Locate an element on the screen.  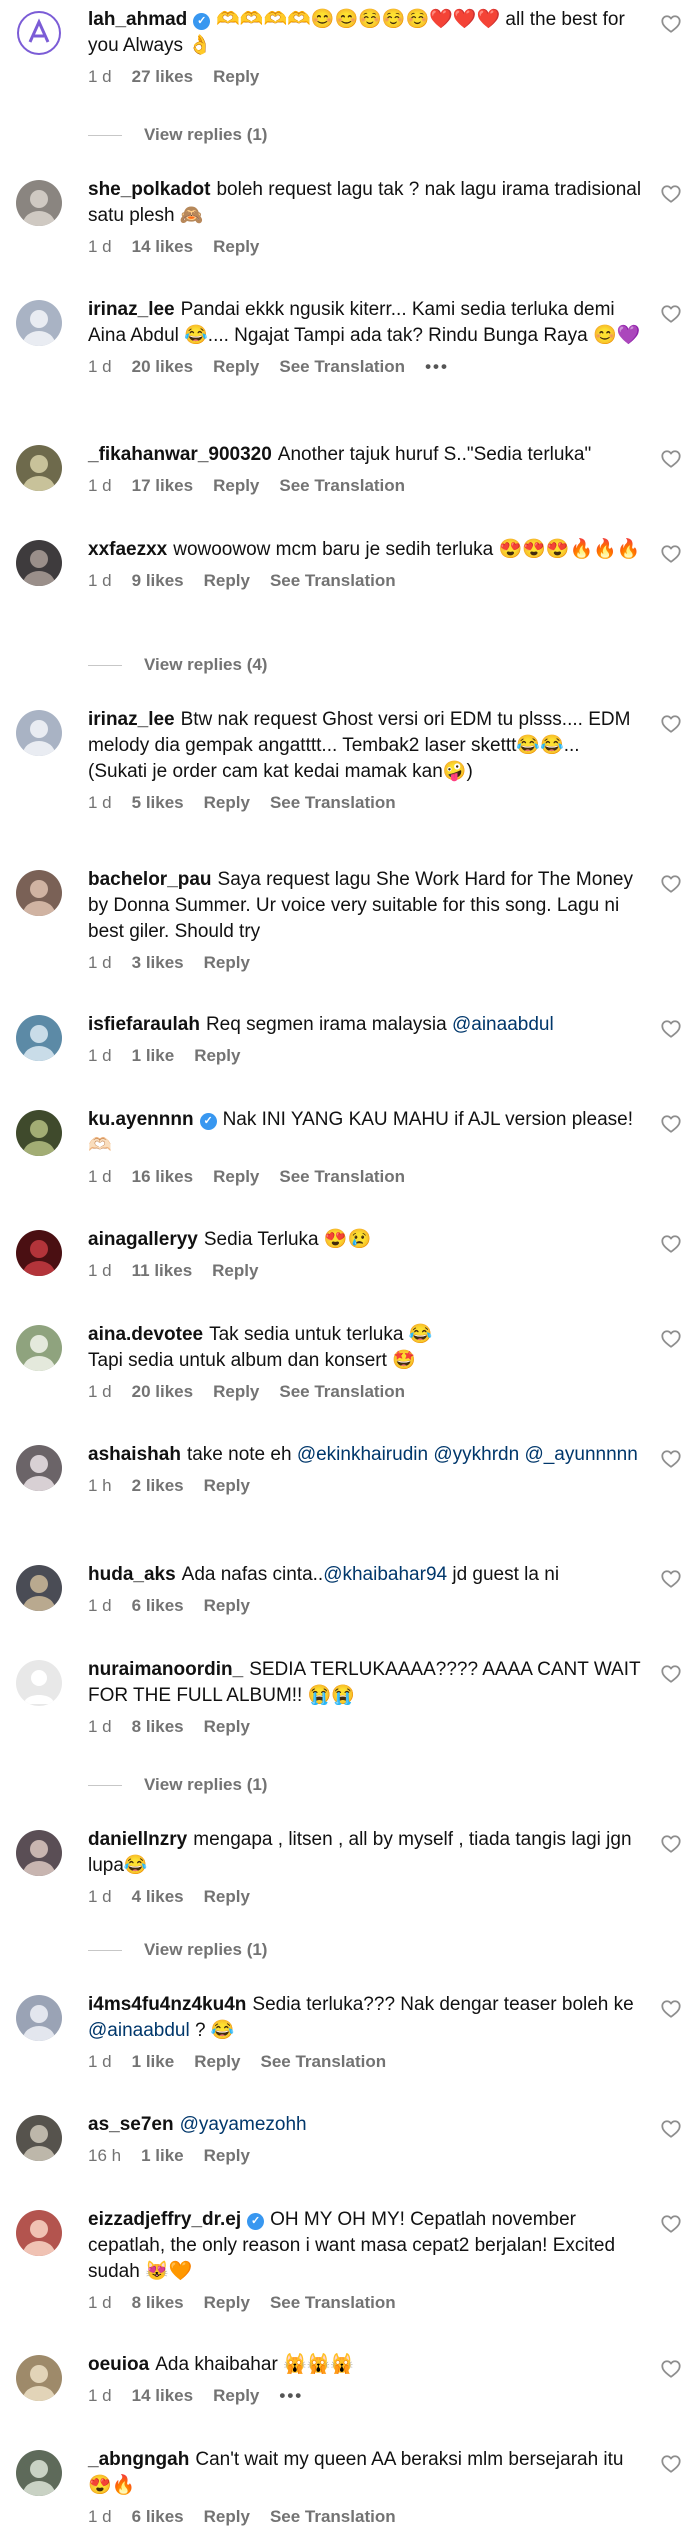
likes-count: 2 likes is located at coordinates (158, 1485).